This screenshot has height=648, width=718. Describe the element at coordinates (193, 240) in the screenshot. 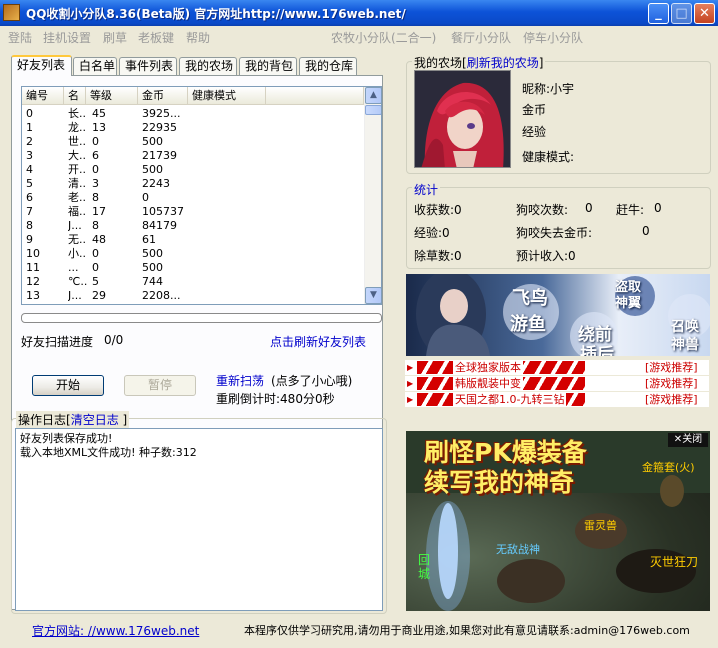

I see `table-row: 9 无.. 48 61` at that location.